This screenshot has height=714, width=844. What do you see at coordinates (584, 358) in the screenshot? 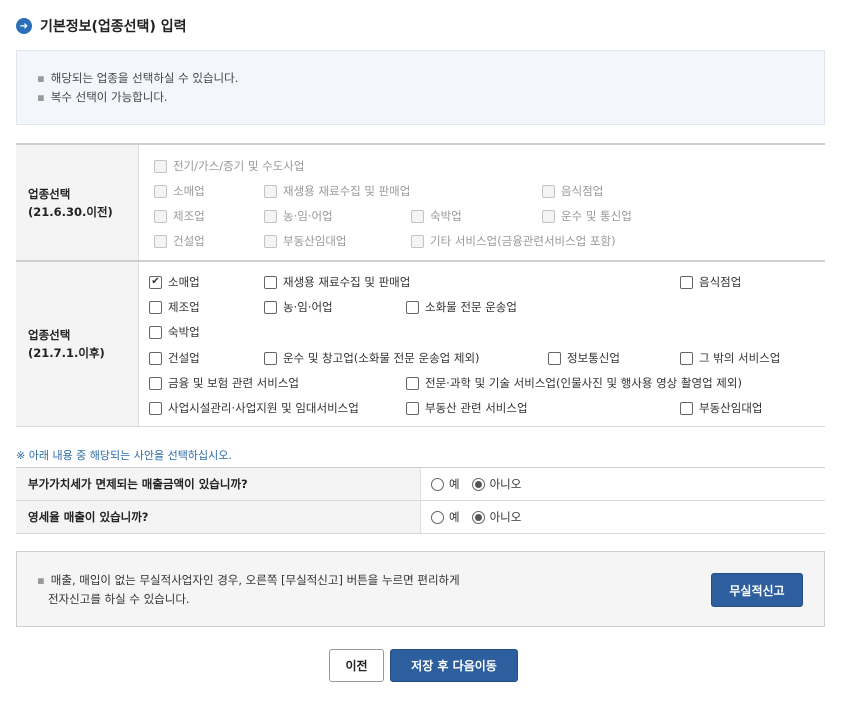
I see `industry-new-option: 정보통신업` at bounding box center [584, 358].